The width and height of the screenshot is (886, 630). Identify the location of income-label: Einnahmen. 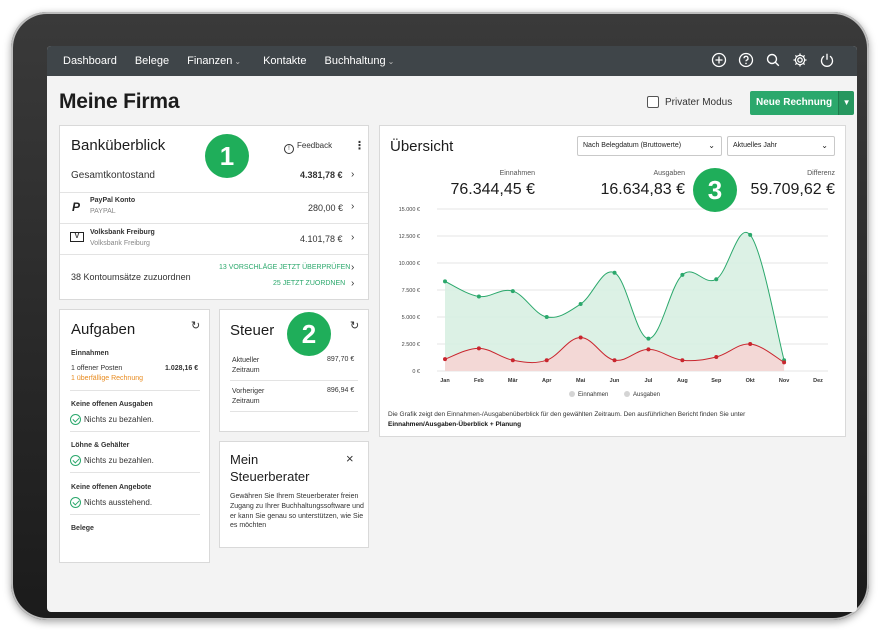
(517, 173).